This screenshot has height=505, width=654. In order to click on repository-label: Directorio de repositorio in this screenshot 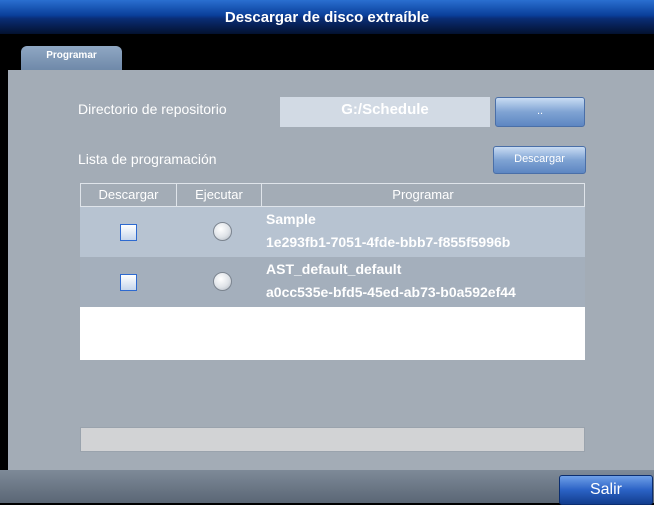, I will do `click(152, 109)`.